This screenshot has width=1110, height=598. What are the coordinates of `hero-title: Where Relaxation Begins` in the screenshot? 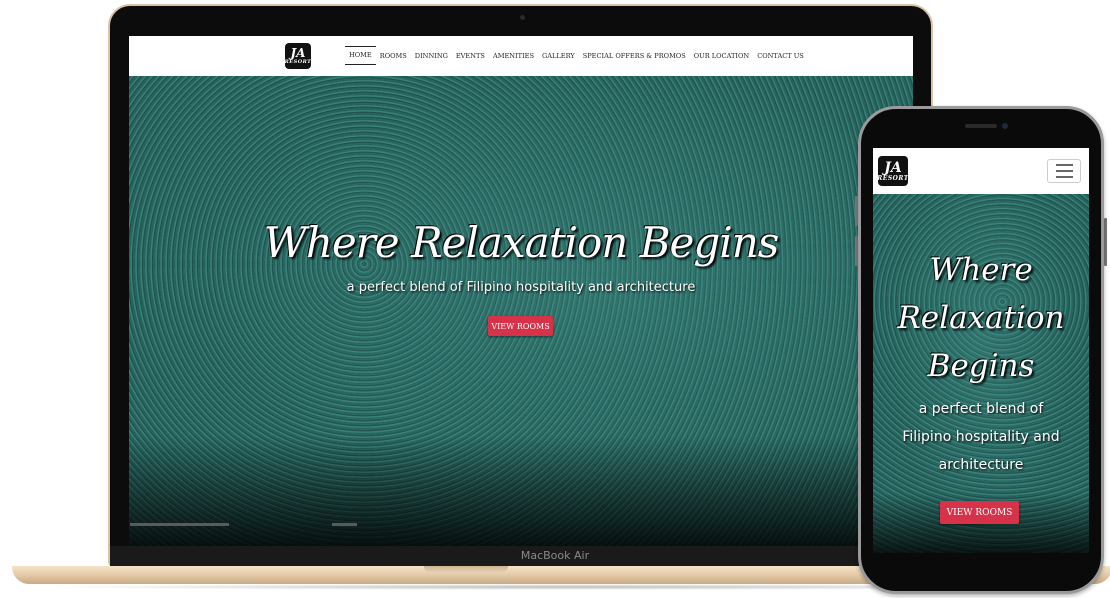 It's located at (521, 242).